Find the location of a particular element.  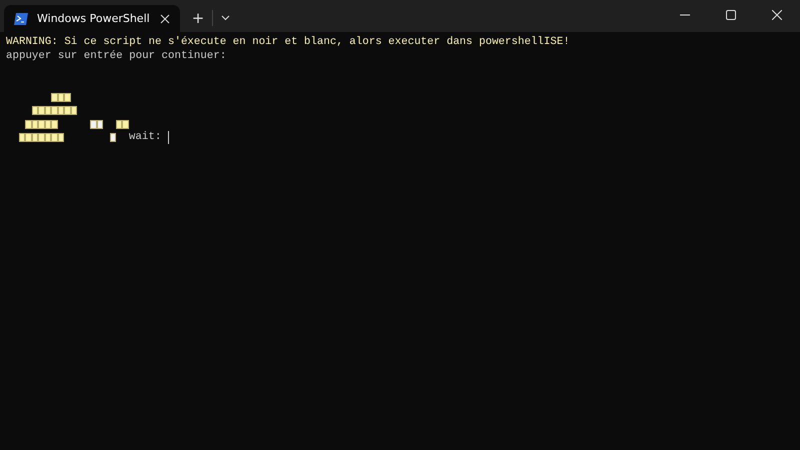

close-tab-button is located at coordinates (165, 19).